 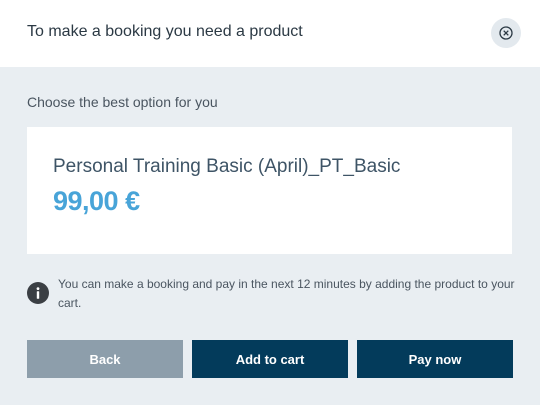 What do you see at coordinates (96, 201) in the screenshot?
I see `product-price: 99,00 €` at bounding box center [96, 201].